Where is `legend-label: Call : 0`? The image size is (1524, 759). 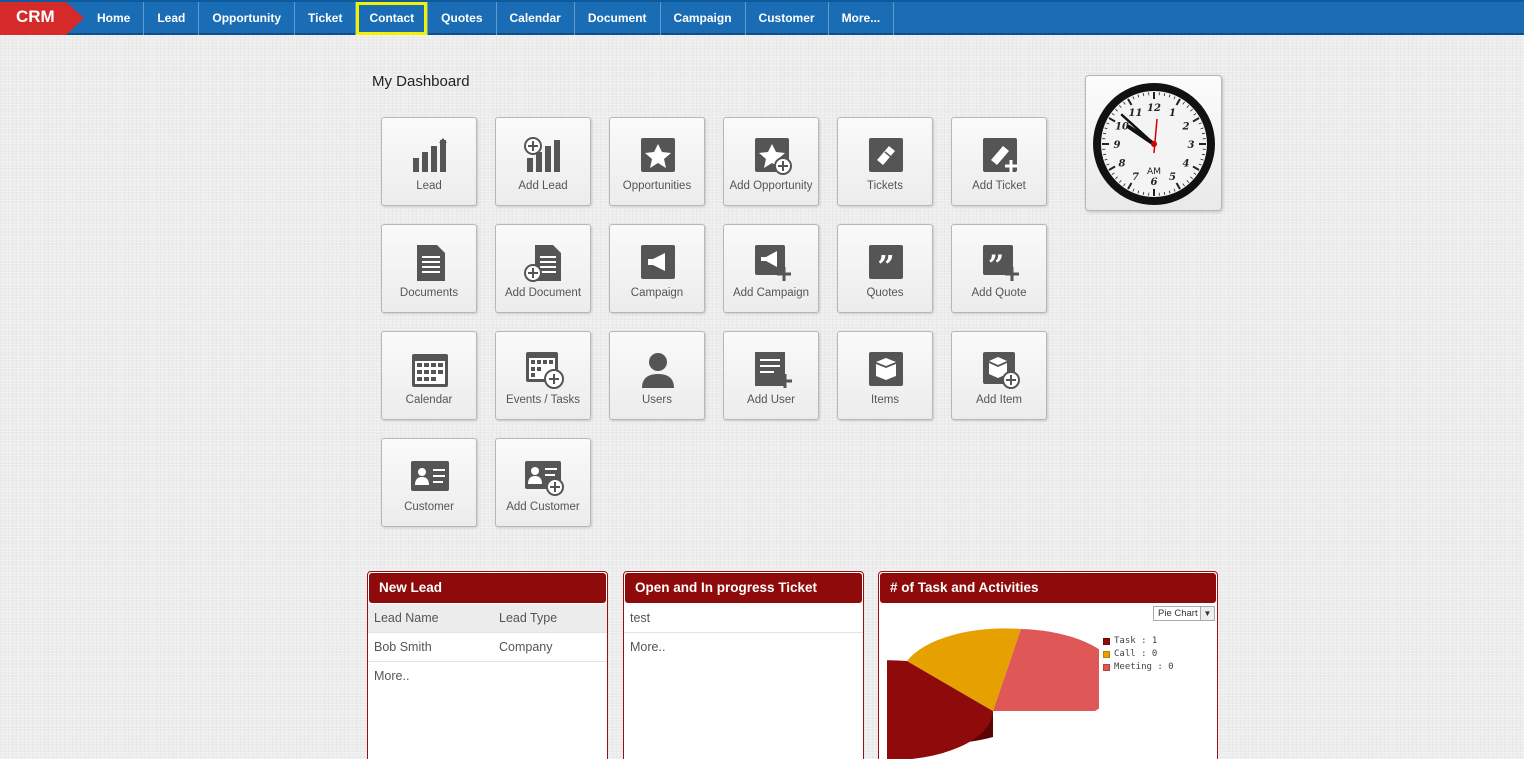 legend-label: Call : 0 is located at coordinates (1136, 654).